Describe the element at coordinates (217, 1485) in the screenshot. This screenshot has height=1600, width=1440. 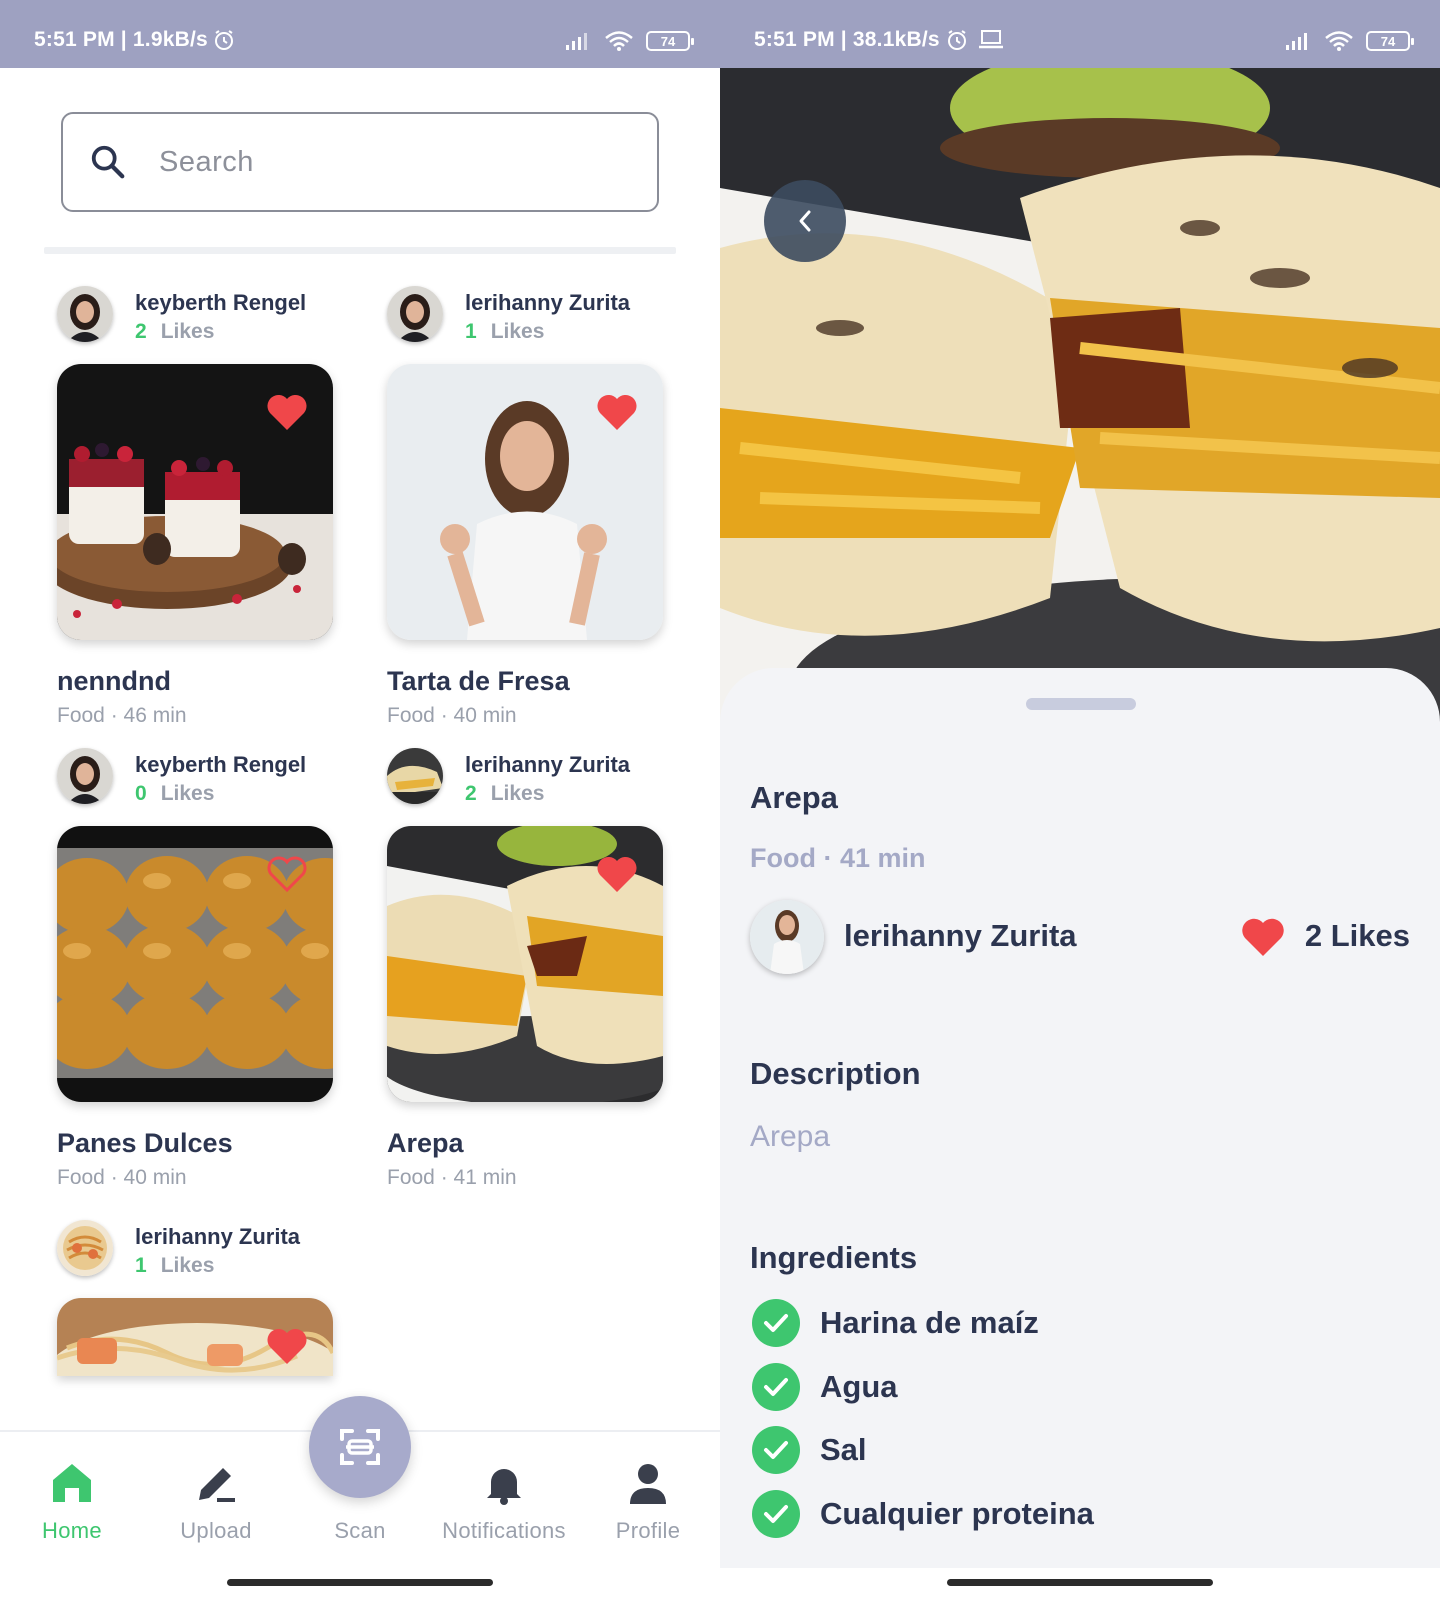
I see `pencil-icon` at that location.